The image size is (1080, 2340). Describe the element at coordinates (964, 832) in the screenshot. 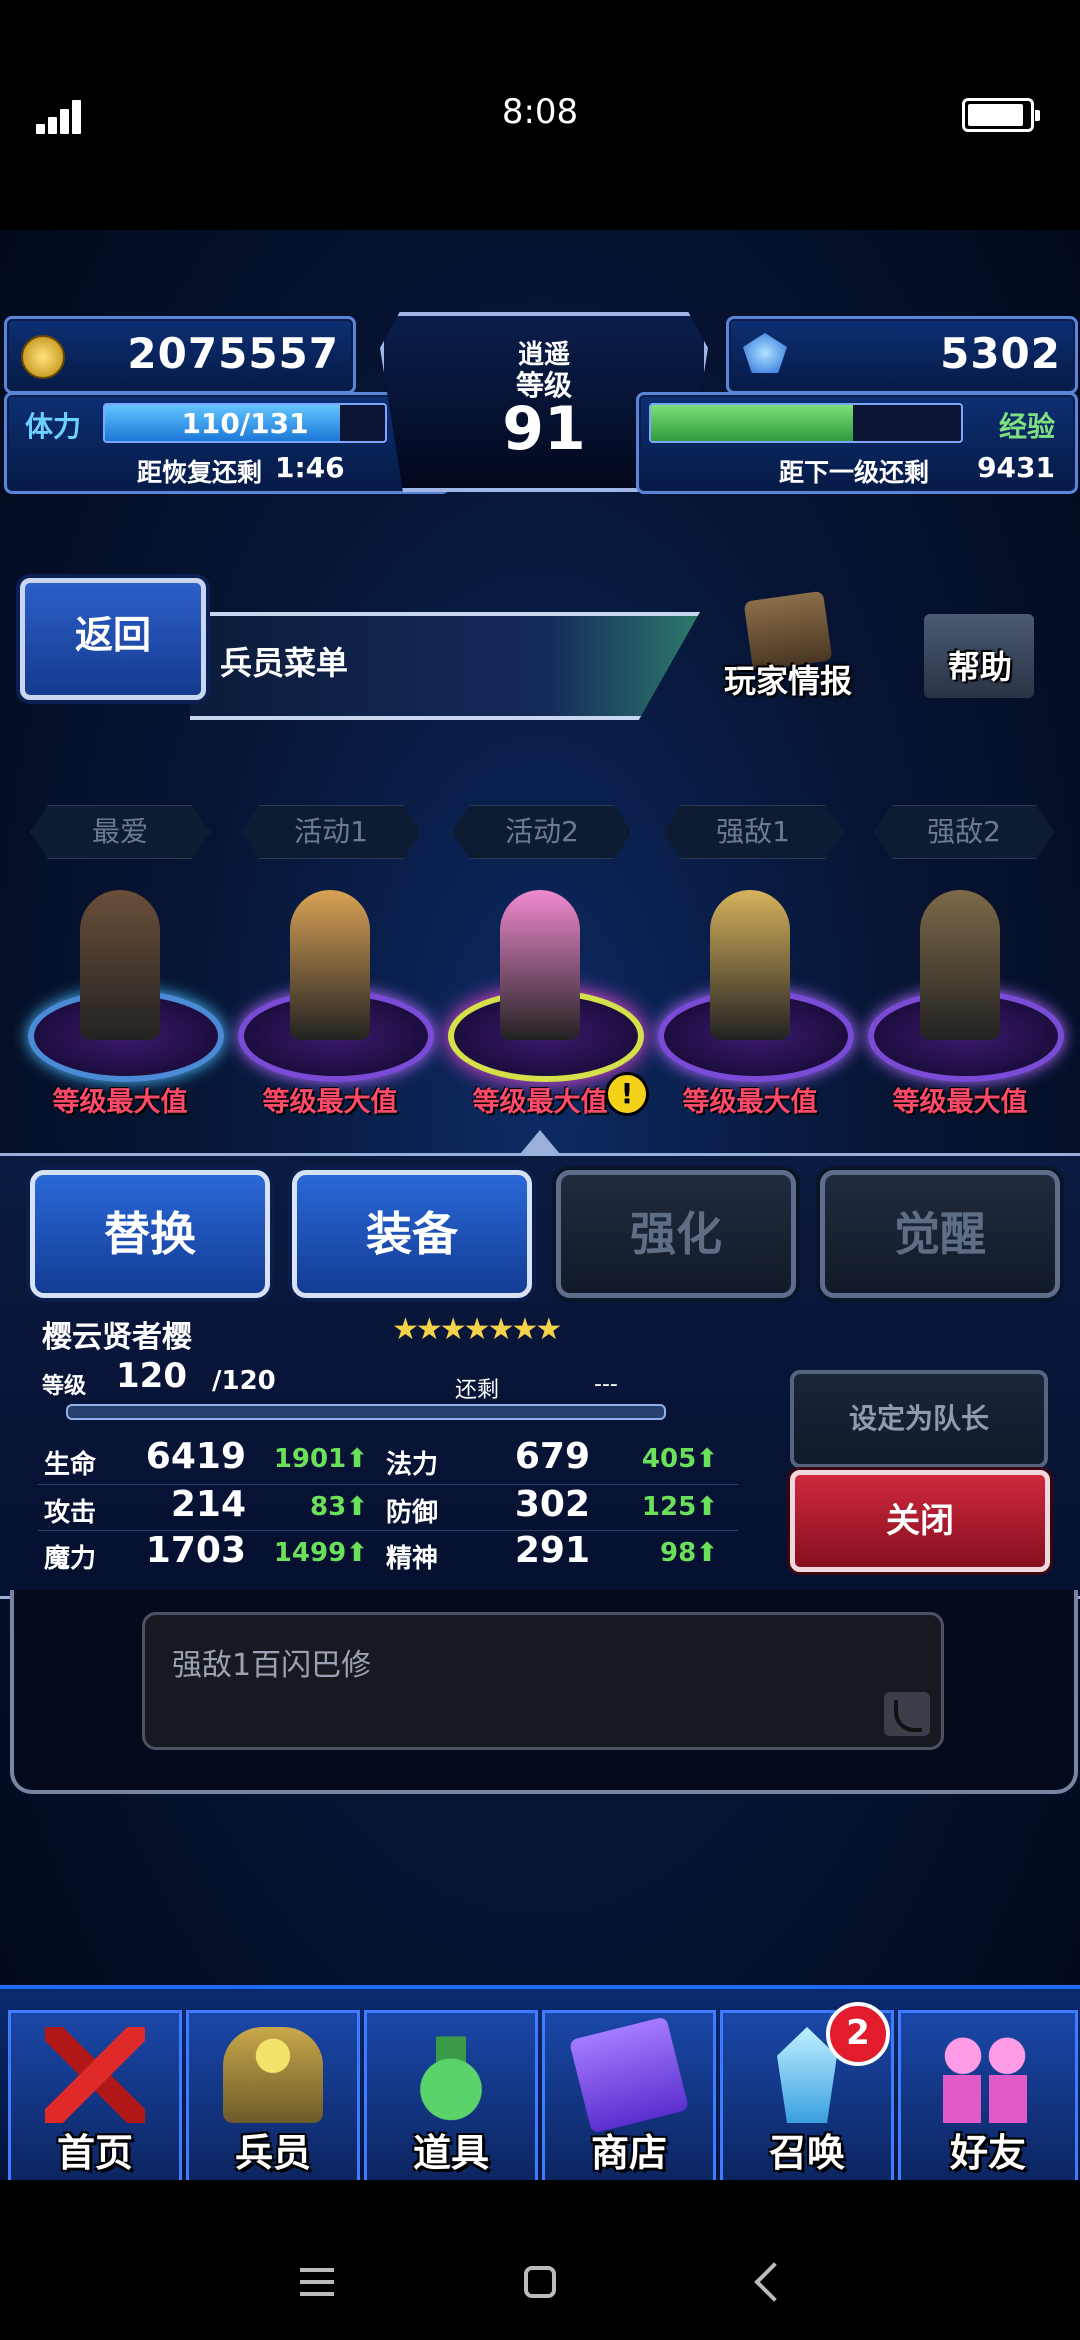

I see `tab-strong2: 强敌2` at that location.